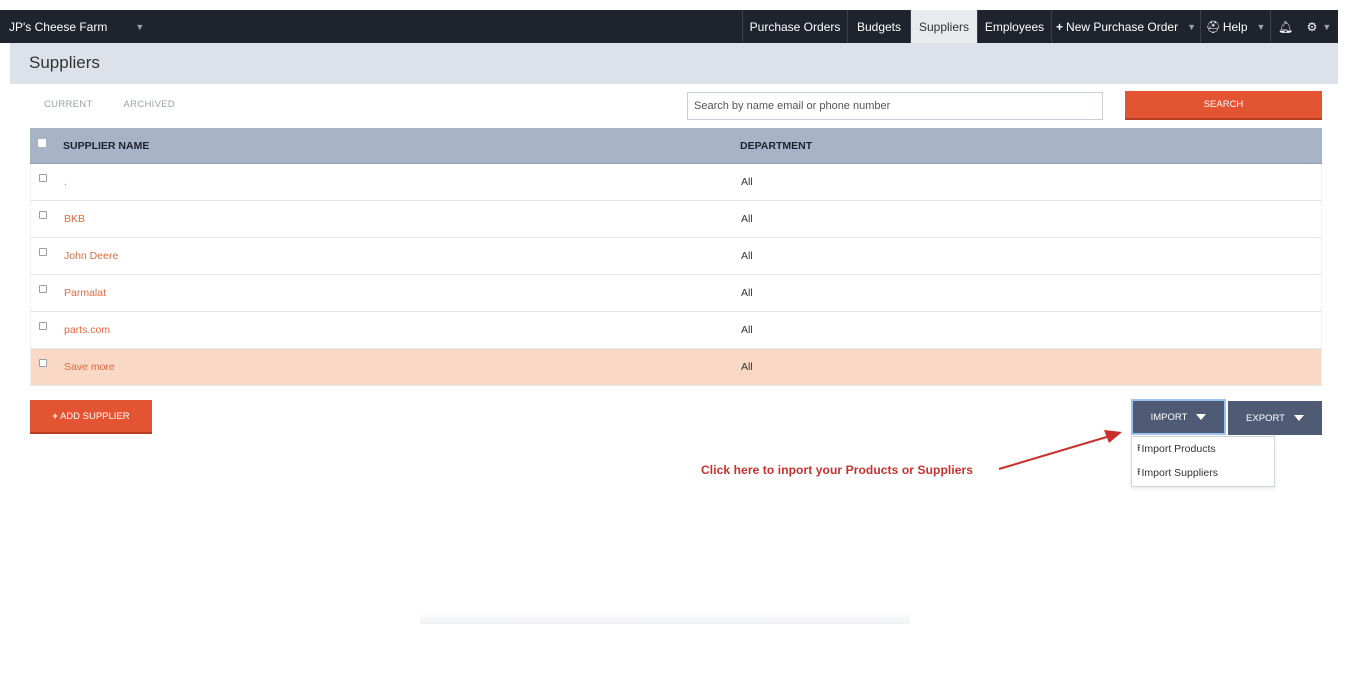 This screenshot has width=1352, height=682. Describe the element at coordinates (1060, 450) in the screenshot. I see `annotation-arrow` at that location.